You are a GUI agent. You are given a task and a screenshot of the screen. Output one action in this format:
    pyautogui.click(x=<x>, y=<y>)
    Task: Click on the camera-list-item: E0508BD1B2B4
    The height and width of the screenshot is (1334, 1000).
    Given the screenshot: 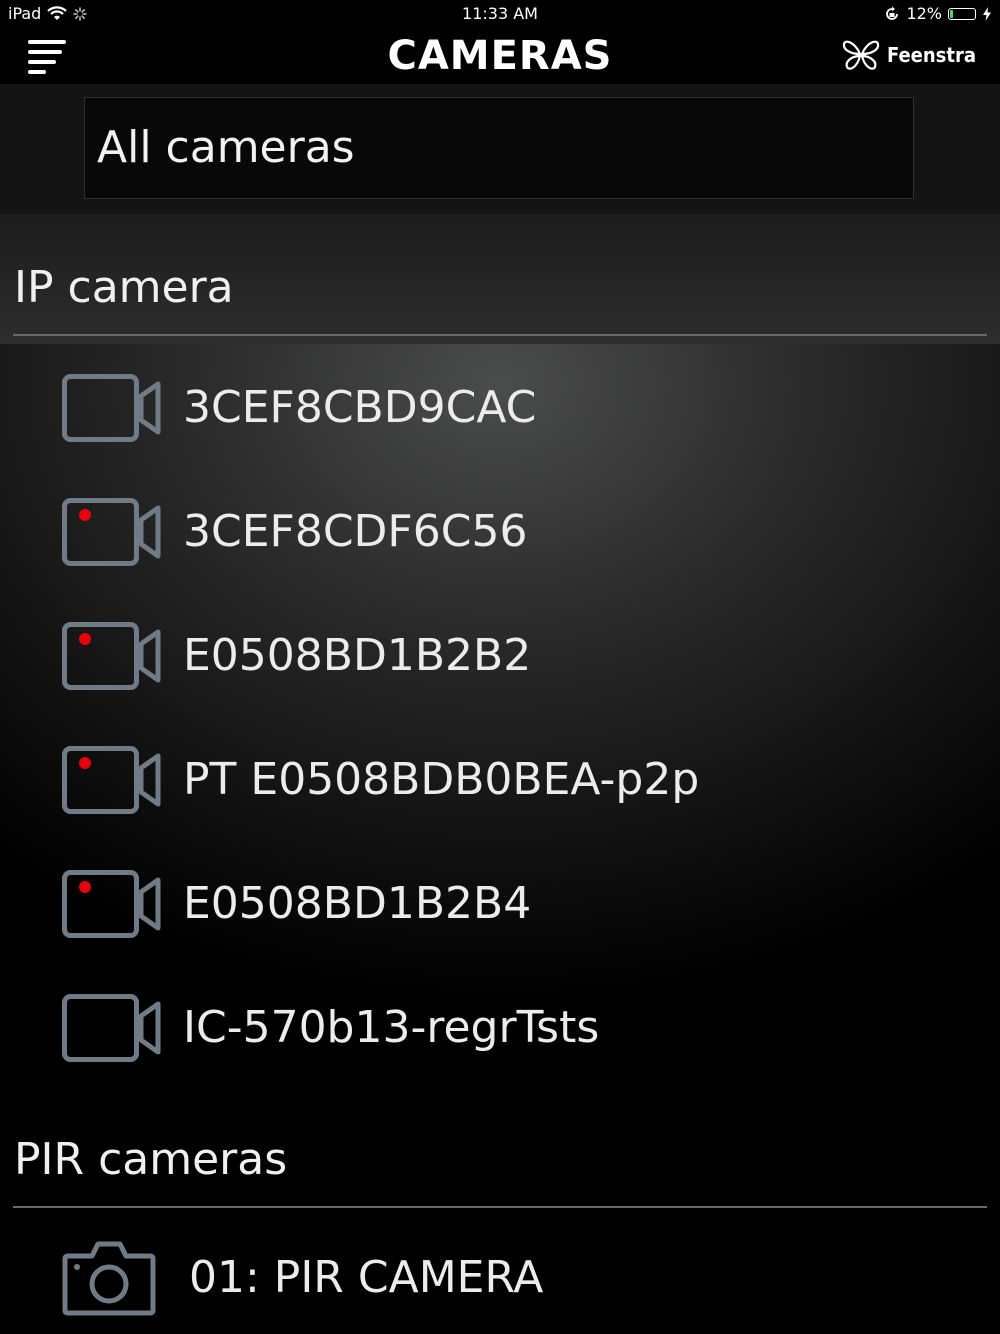 What is the action you would take?
    pyautogui.click(x=500, y=908)
    